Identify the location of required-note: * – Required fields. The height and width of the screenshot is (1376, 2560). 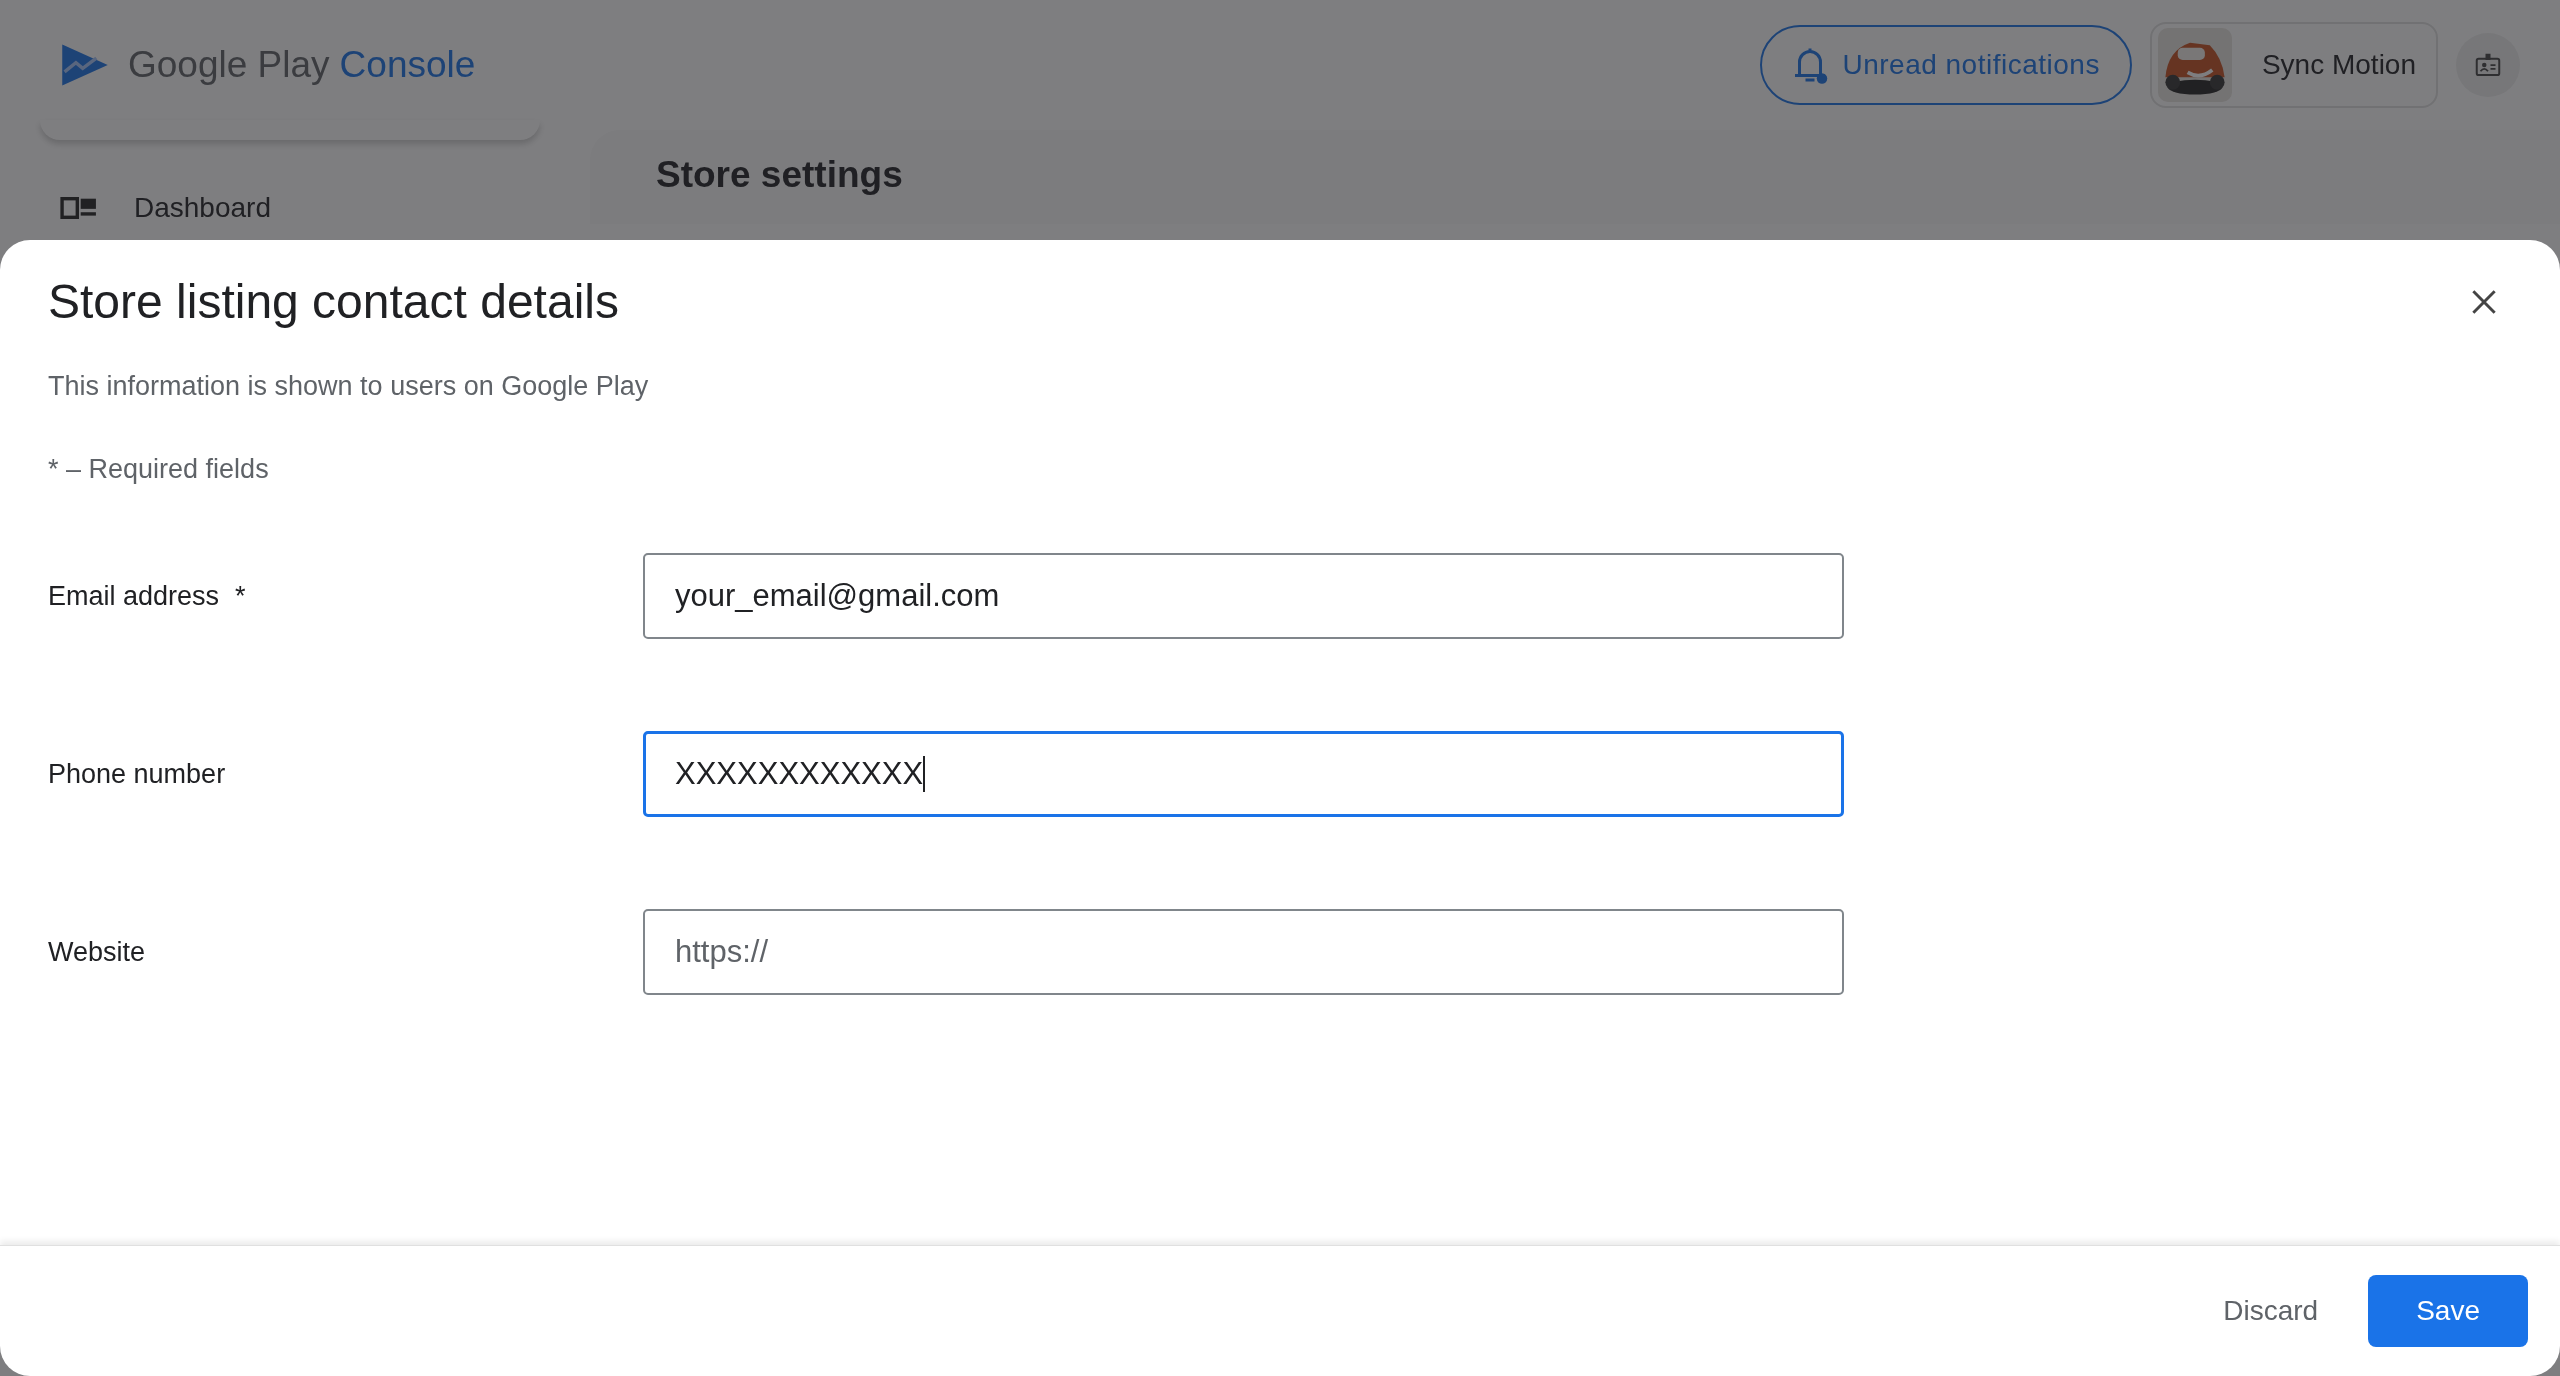
(158, 469).